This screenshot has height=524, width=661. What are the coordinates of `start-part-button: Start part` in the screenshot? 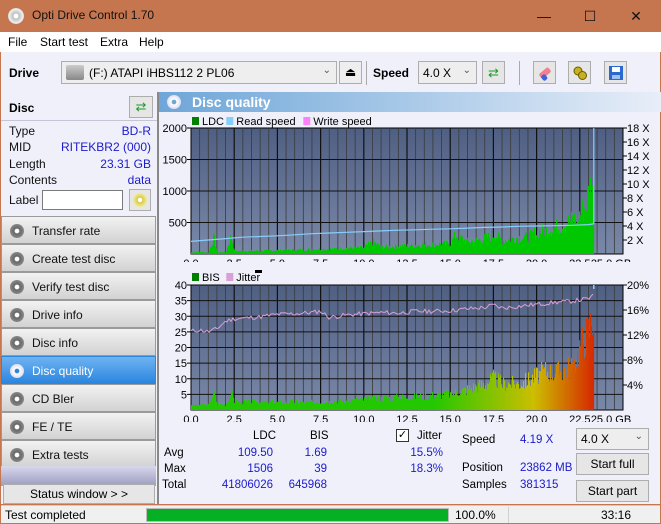 It's located at (612, 491).